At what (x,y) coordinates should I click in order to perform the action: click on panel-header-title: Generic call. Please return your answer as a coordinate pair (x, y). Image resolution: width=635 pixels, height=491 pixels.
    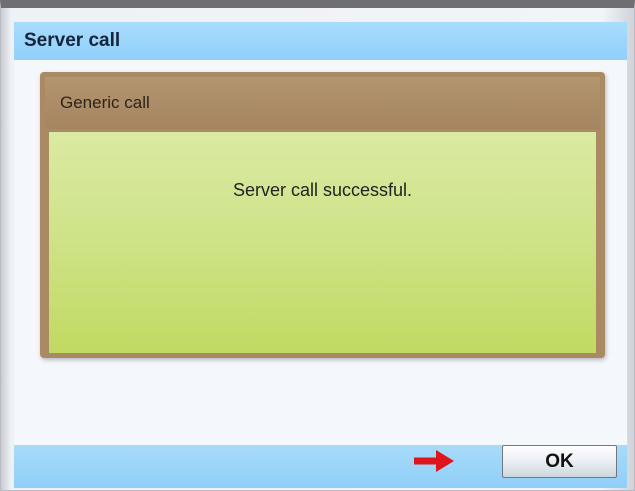
    Looking at the image, I should click on (105, 102).